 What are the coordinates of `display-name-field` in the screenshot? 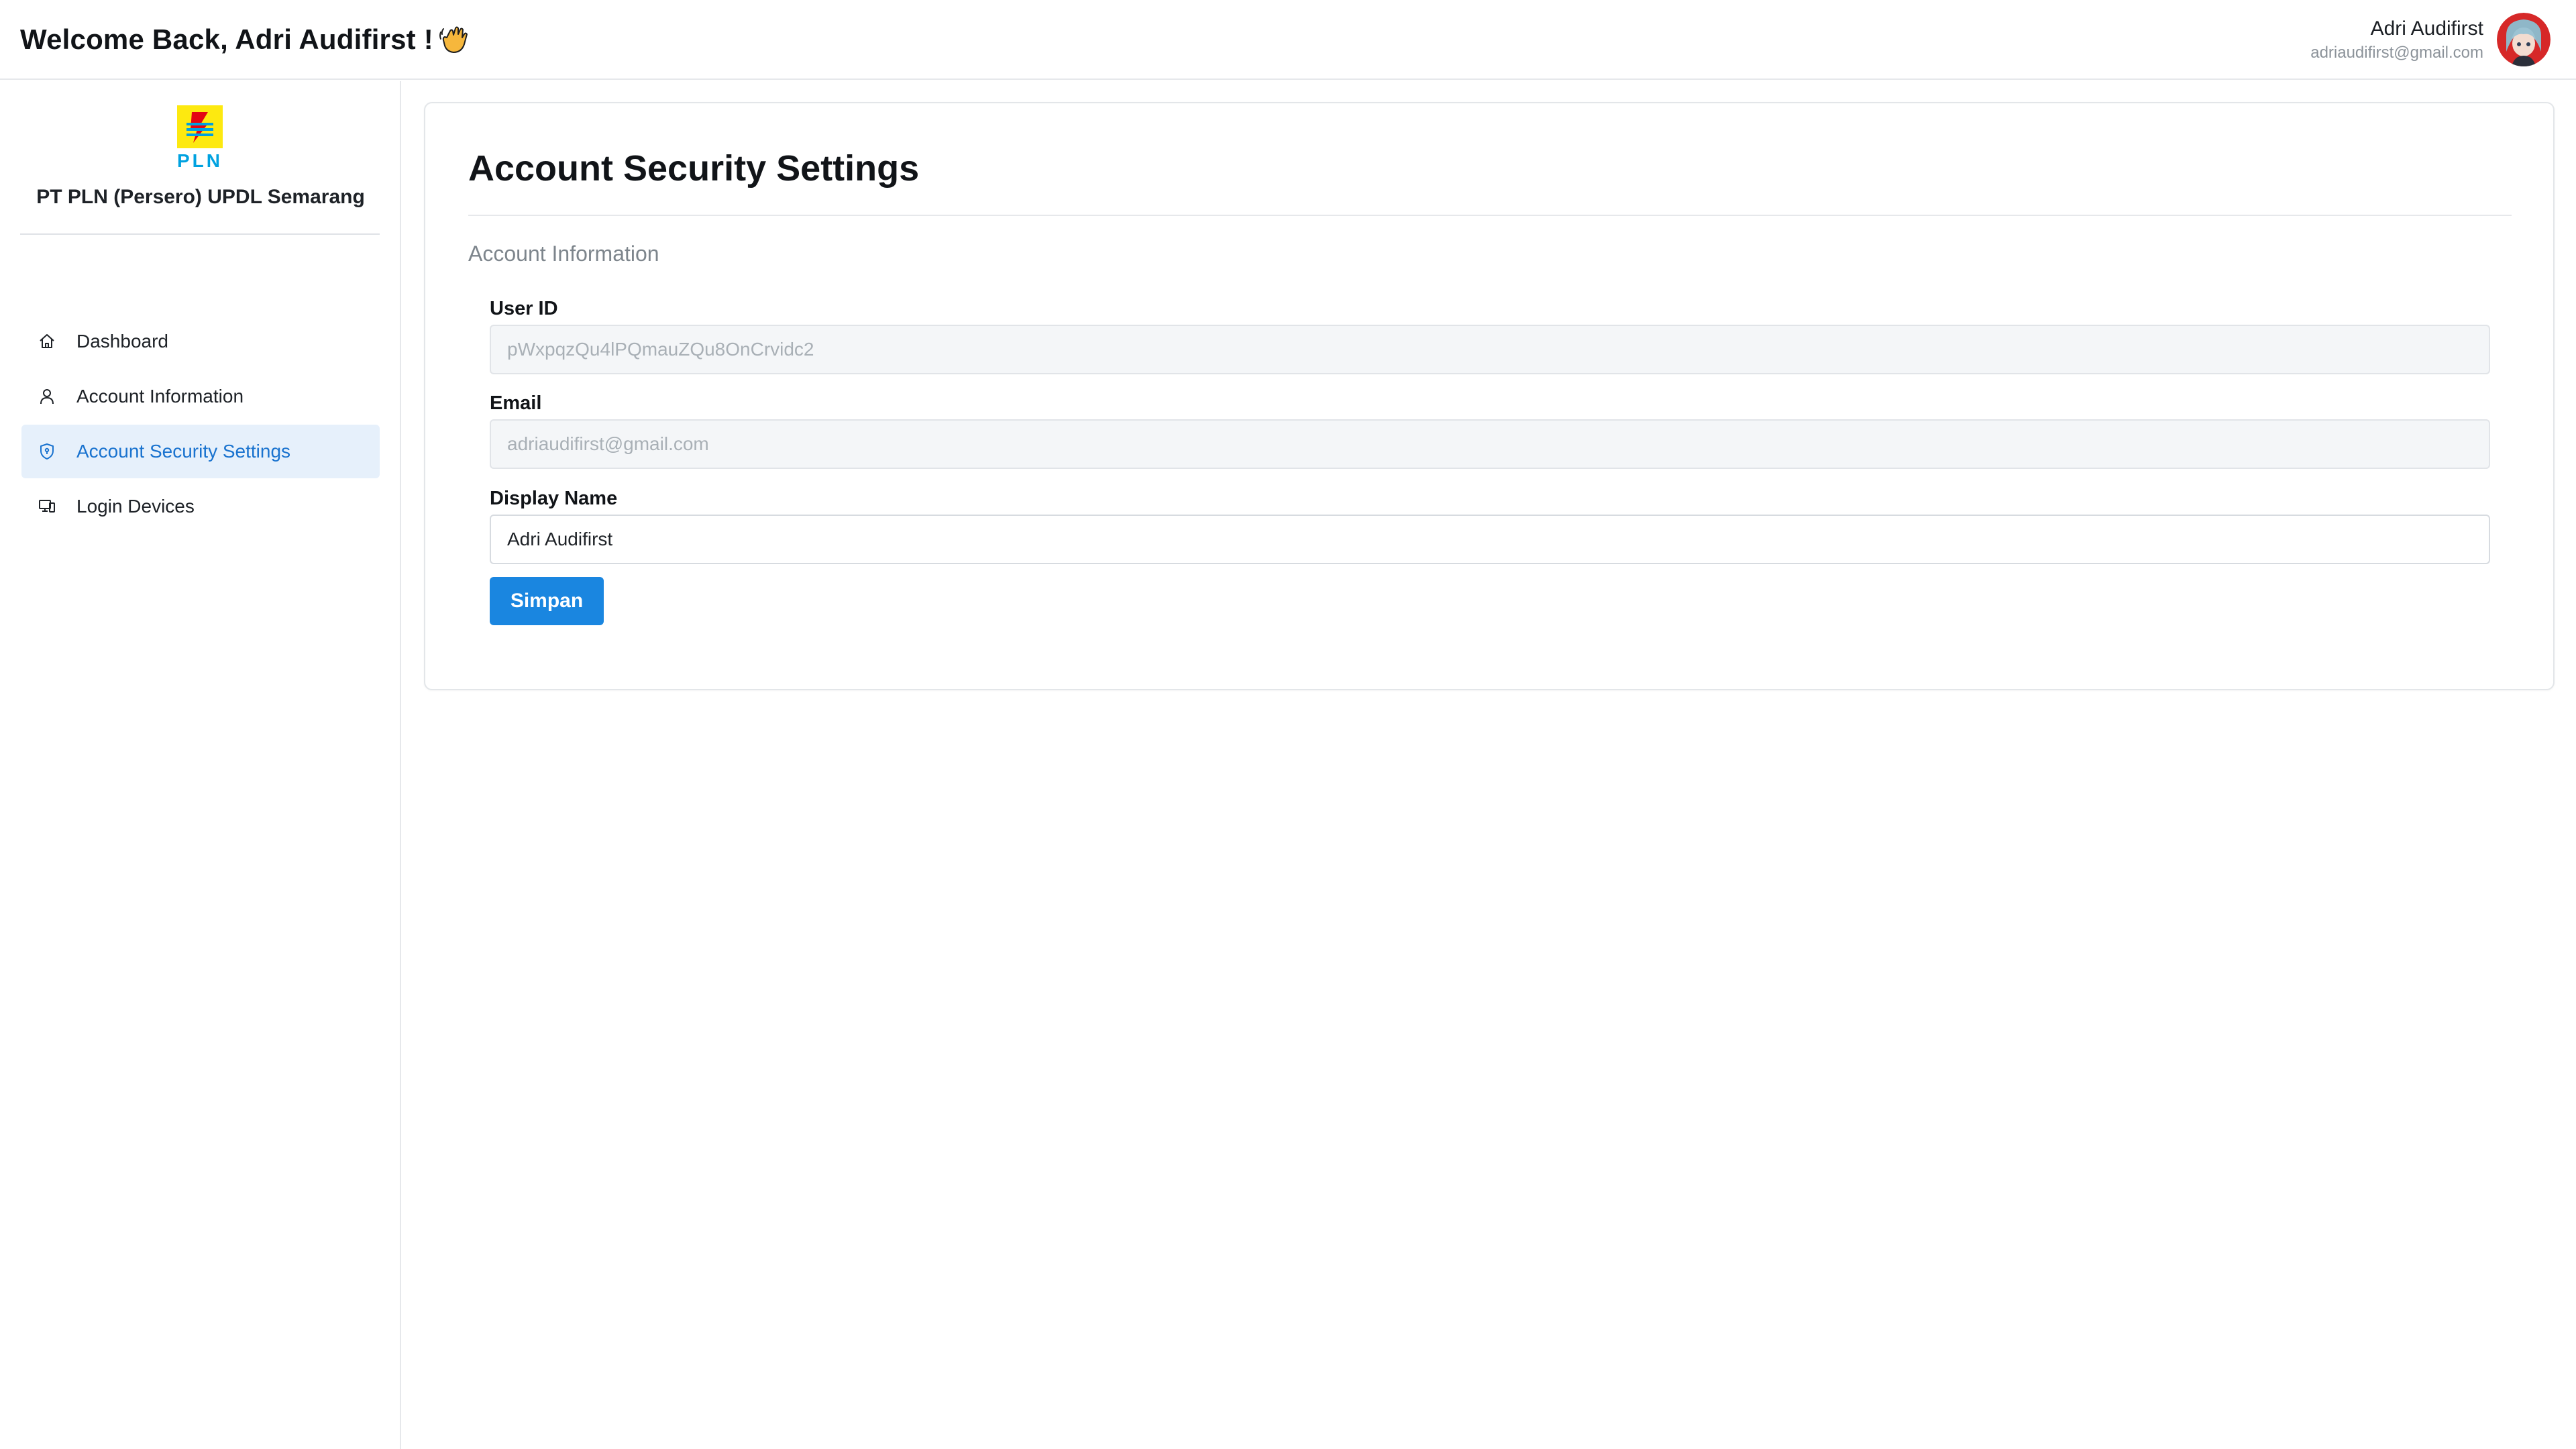 It's located at (1490, 539).